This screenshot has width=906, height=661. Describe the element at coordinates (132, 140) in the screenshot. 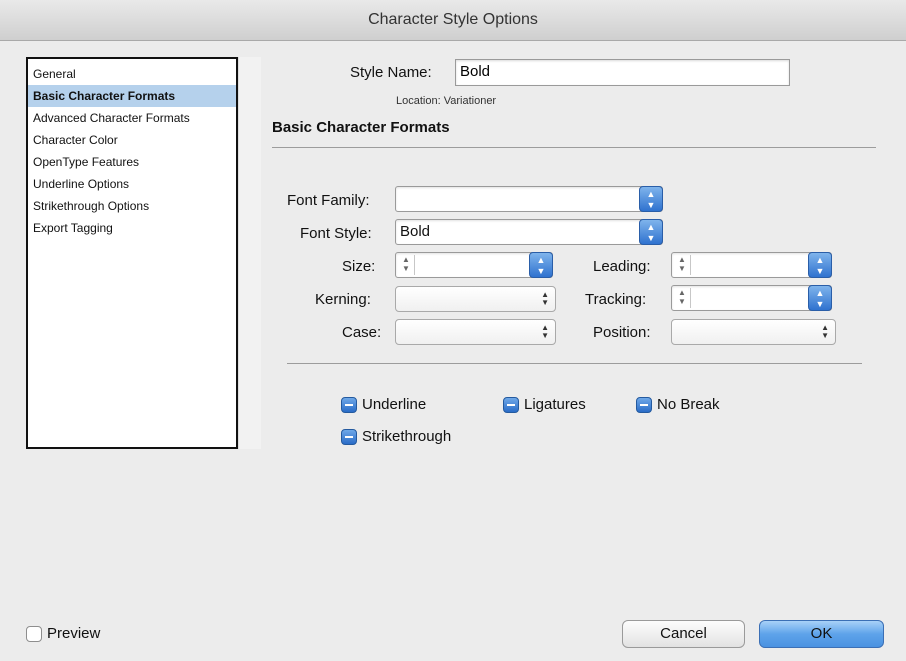

I see `category-character-color: Character Color` at that location.